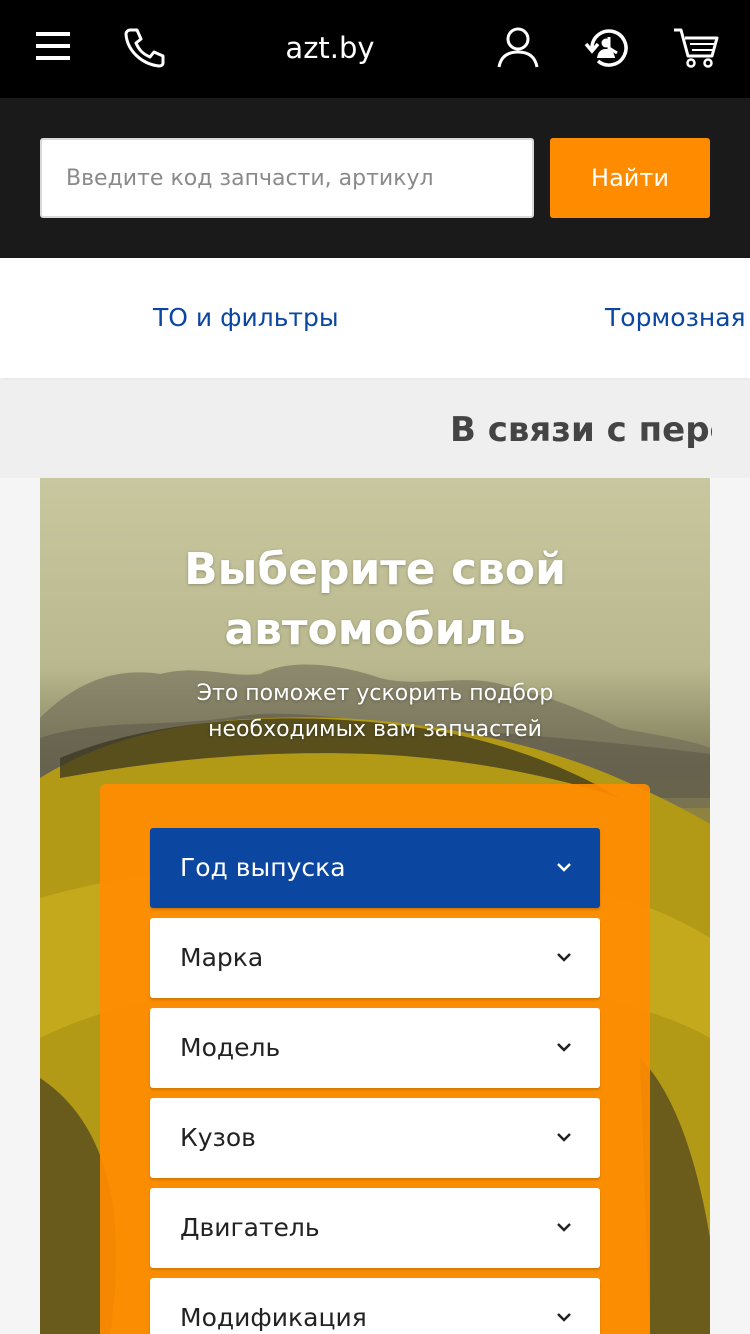 This screenshot has height=1334, width=750. Describe the element at coordinates (518, 50) in the screenshot. I see `user-icon` at that location.